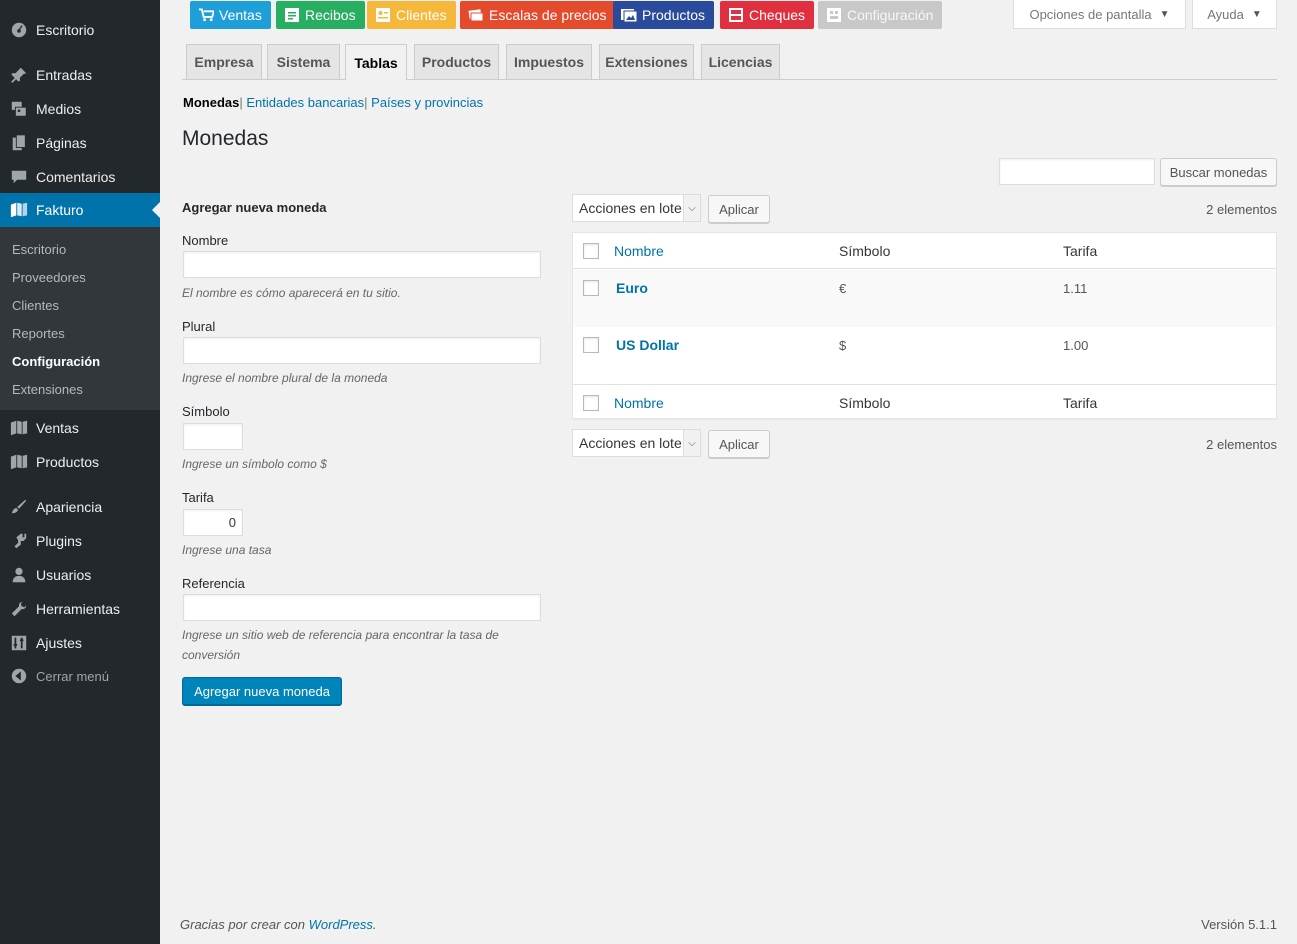 The image size is (1297, 944). What do you see at coordinates (199, 326) in the screenshot?
I see `plural-label: Plural` at bounding box center [199, 326].